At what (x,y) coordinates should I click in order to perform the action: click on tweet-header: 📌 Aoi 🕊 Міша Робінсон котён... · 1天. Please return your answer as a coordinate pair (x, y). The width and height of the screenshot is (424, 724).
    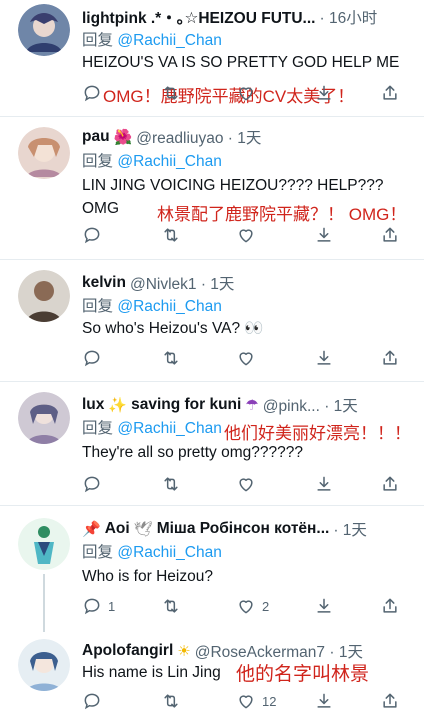
    Looking at the image, I should click on (249, 529).